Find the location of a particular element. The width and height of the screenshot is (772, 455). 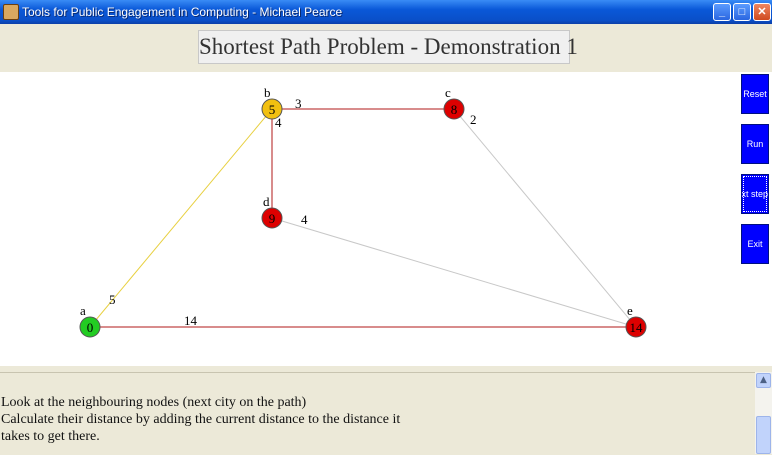

node-distance-b: 5 is located at coordinates (272, 109).